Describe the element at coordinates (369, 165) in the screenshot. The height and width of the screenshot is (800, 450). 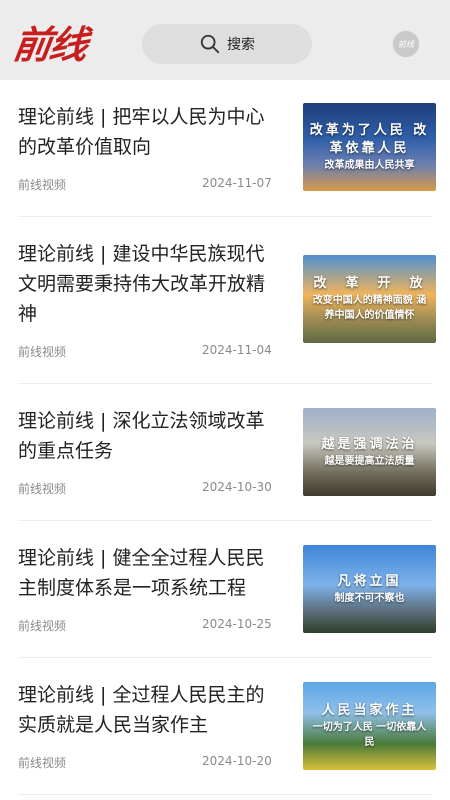
I see `thumbnail-subcaption: 改革成果由人民共享` at that location.